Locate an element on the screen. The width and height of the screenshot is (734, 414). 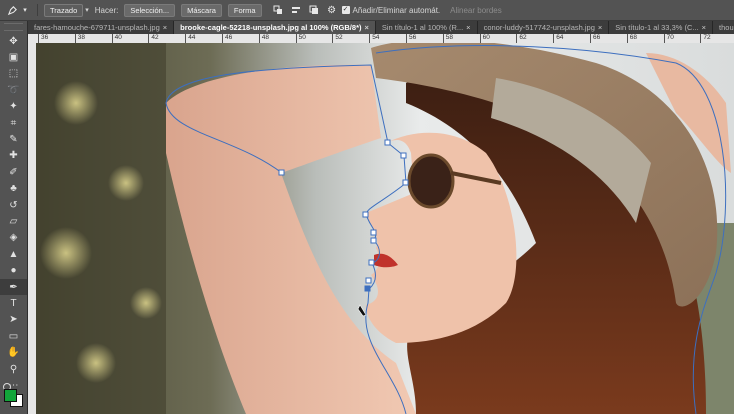
ruler-tick-label: 62 is located at coordinates (523, 37).